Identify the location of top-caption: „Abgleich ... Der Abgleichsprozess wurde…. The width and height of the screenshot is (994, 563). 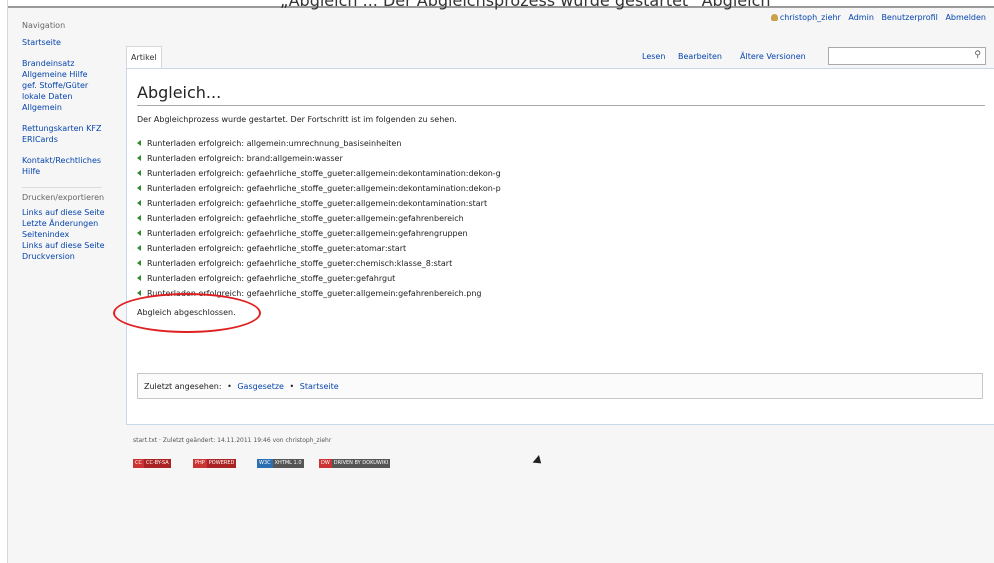
(525, 5).